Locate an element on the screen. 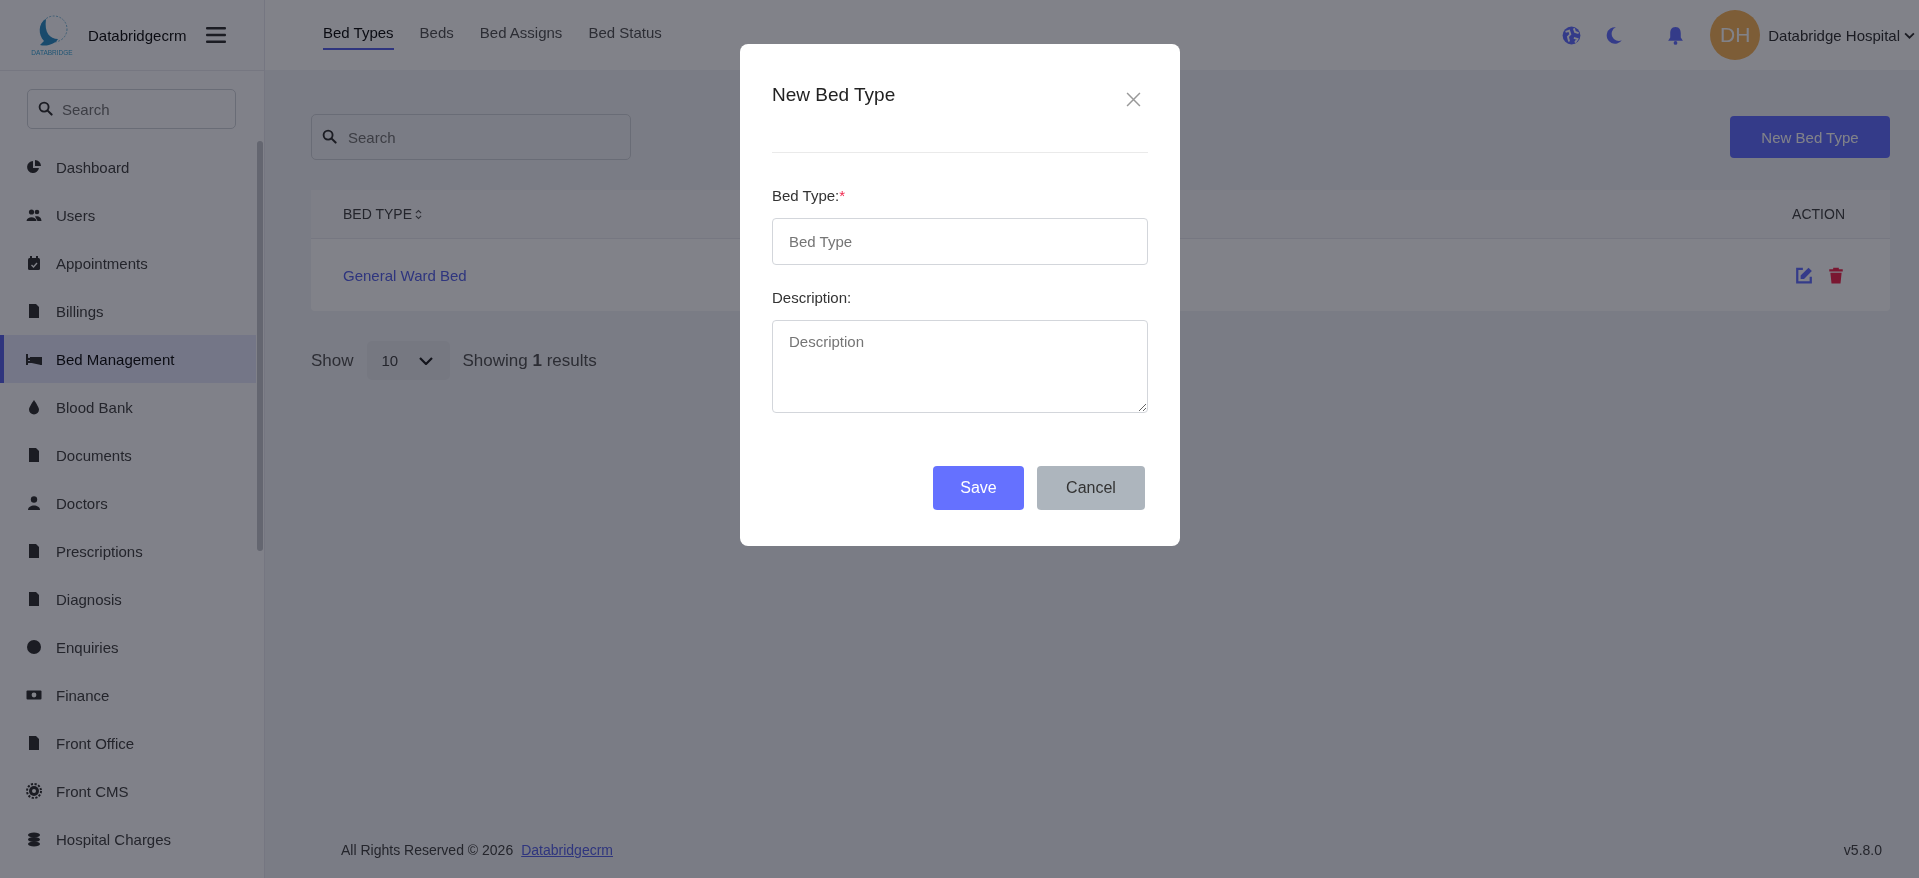 This screenshot has width=1919, height=878. new-bed-type-button: New Bed Type is located at coordinates (1810, 137).